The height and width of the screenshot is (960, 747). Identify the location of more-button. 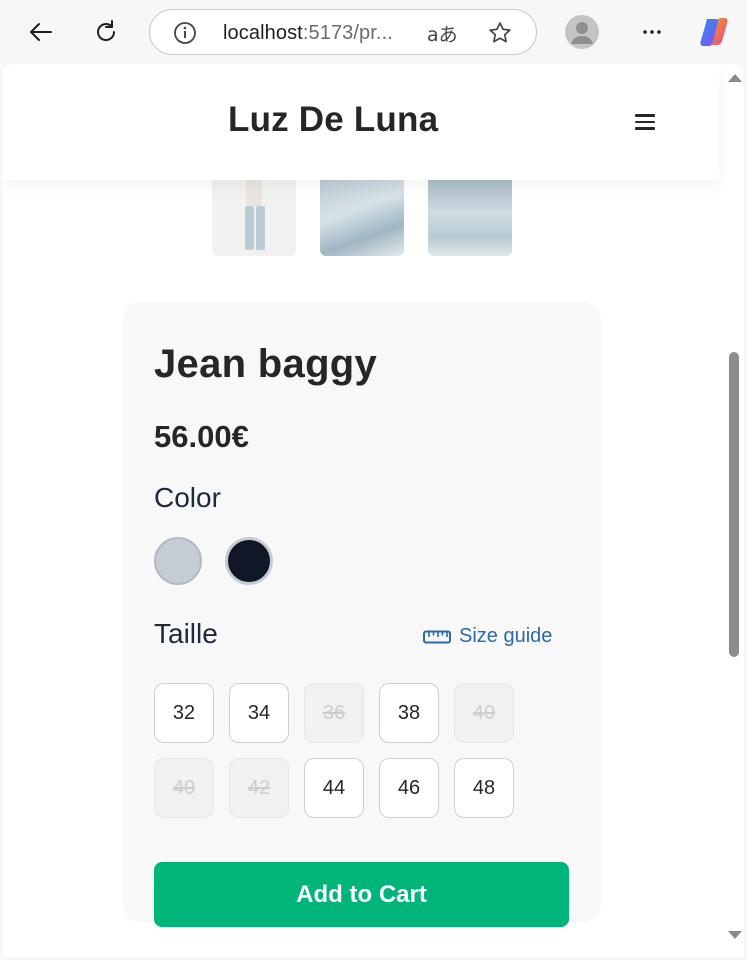
(652, 32).